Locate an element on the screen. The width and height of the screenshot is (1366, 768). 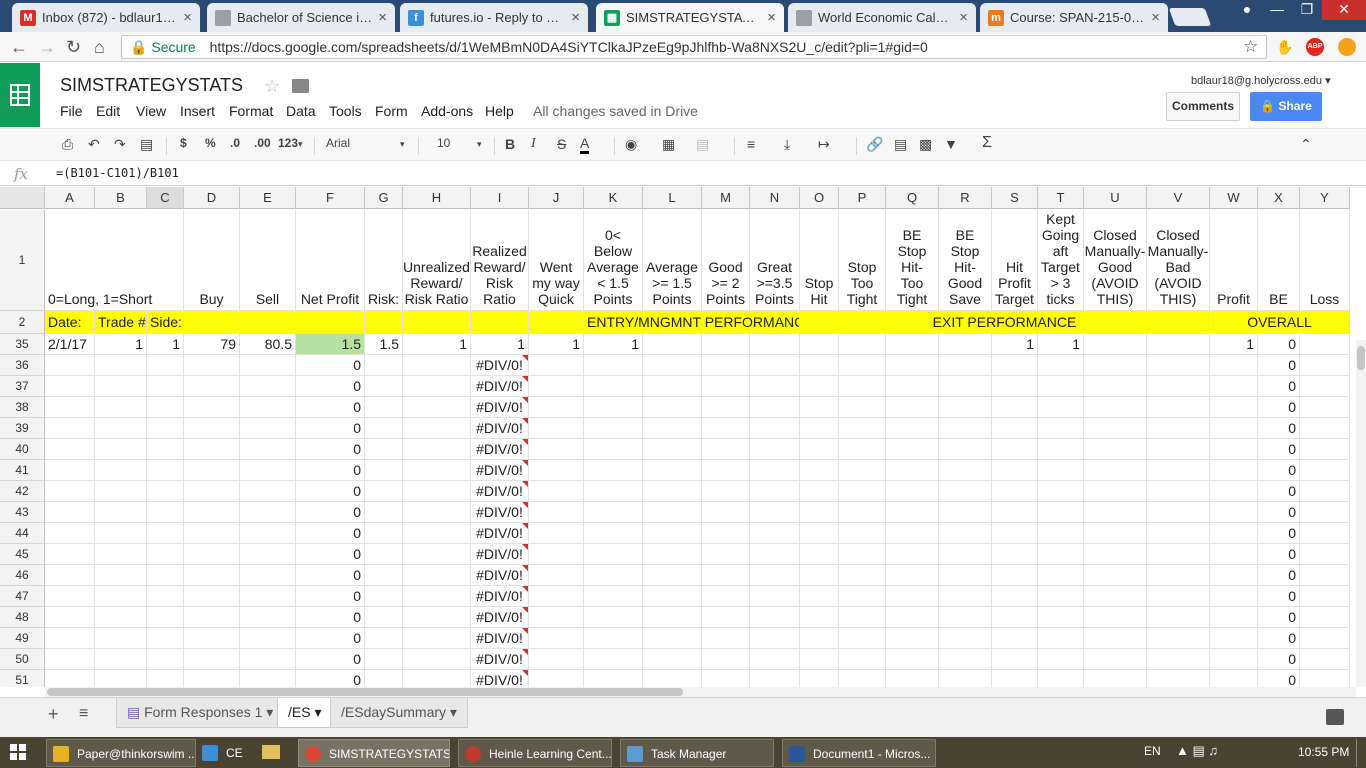
column-header: L is located at coordinates (672, 198).